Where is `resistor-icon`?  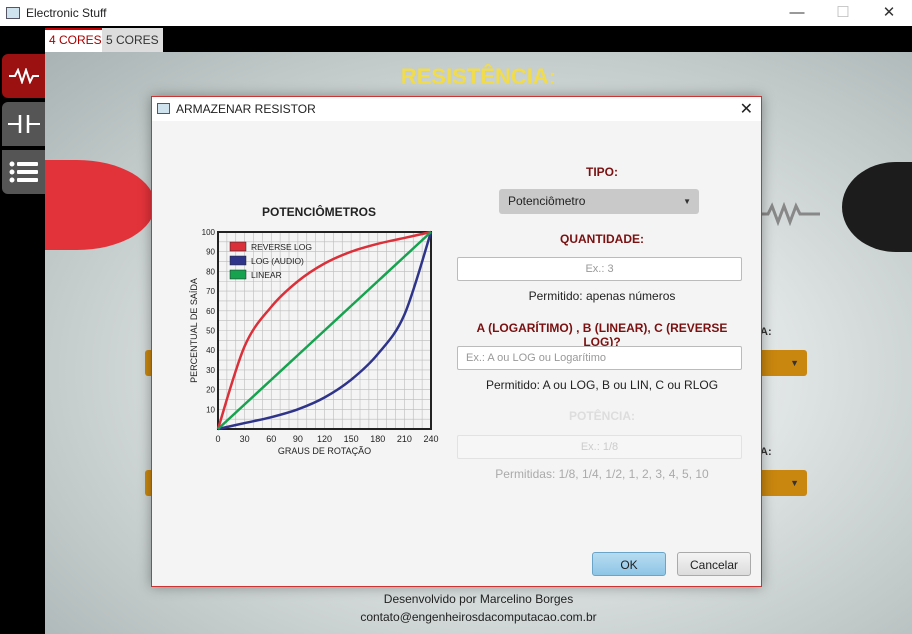 resistor-icon is located at coordinates (23, 76).